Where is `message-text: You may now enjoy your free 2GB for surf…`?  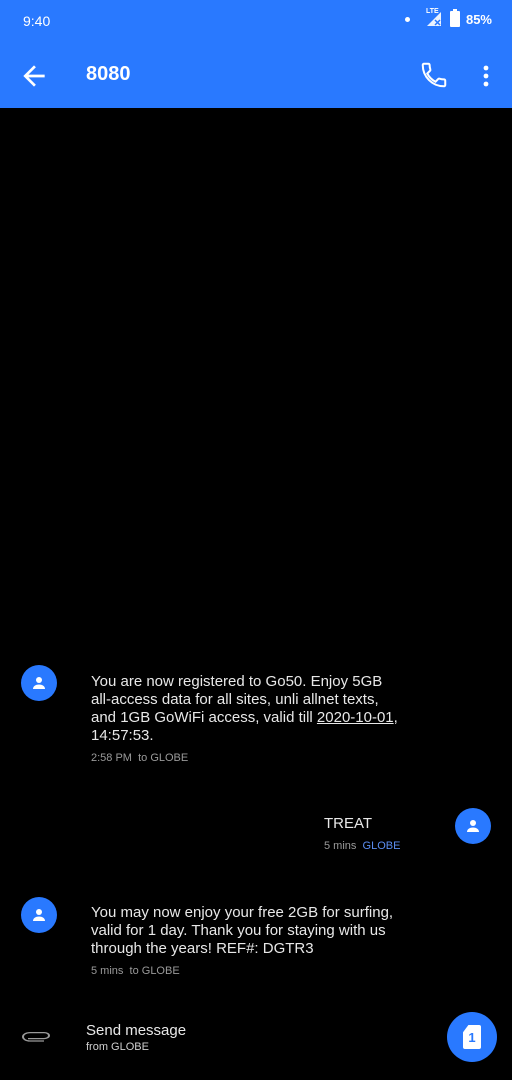
message-text: You may now enjoy your free 2GB for surf… is located at coordinates (242, 930).